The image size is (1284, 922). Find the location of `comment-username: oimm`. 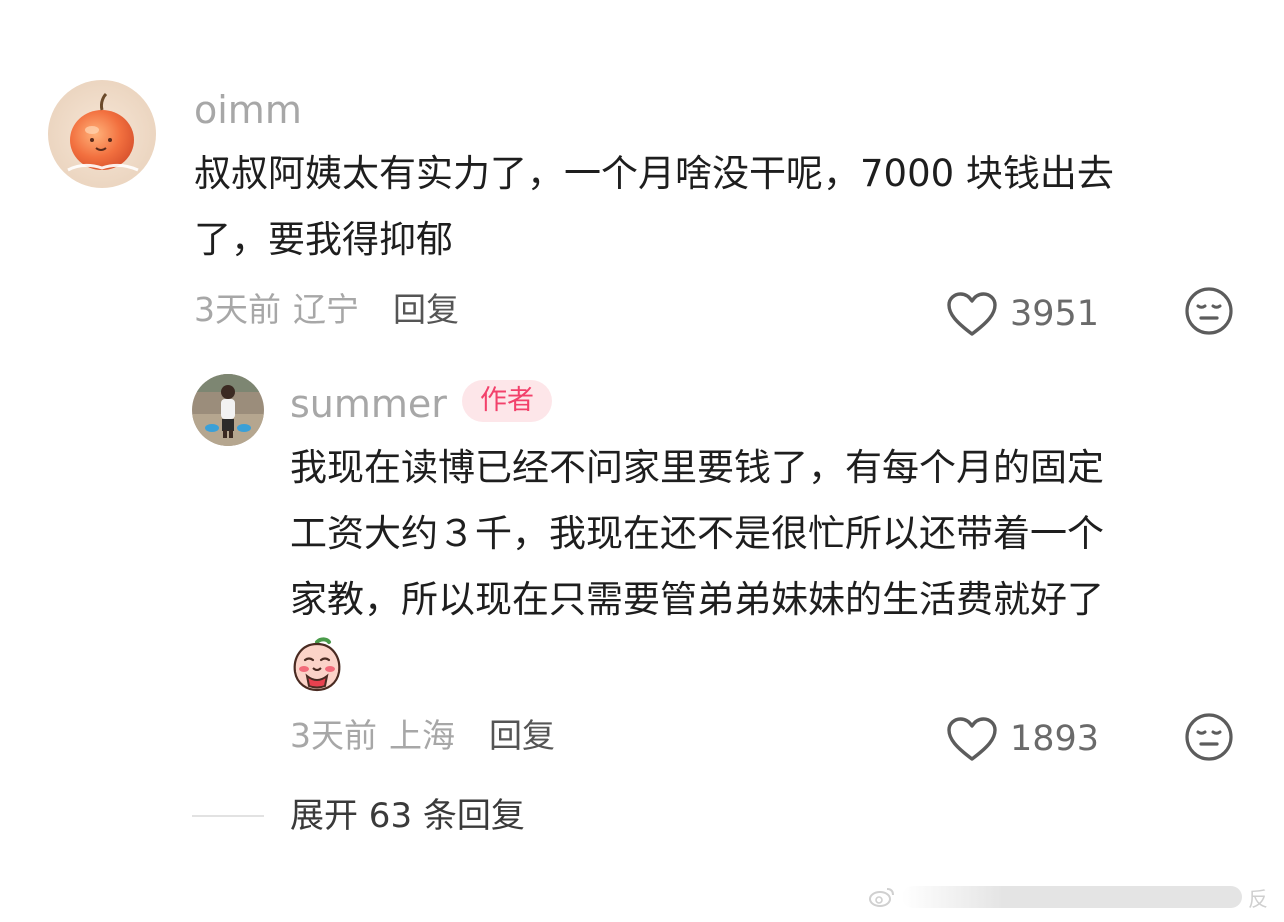

comment-username: oimm is located at coordinates (248, 110).